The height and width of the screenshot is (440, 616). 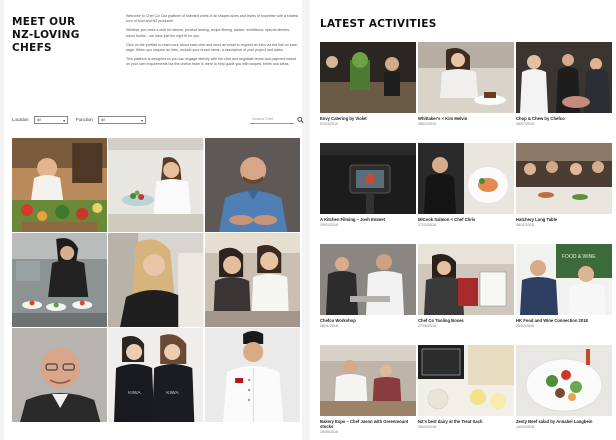 I want to click on activity-card: Chefco Workshop 08/11/2018, so click(x=368, y=293).